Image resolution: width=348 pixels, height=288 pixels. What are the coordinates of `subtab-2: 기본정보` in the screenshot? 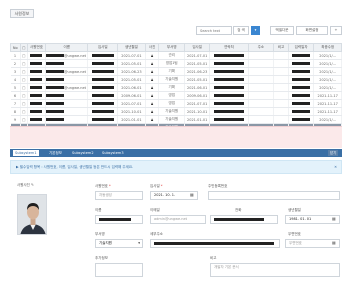 It's located at (55, 153).